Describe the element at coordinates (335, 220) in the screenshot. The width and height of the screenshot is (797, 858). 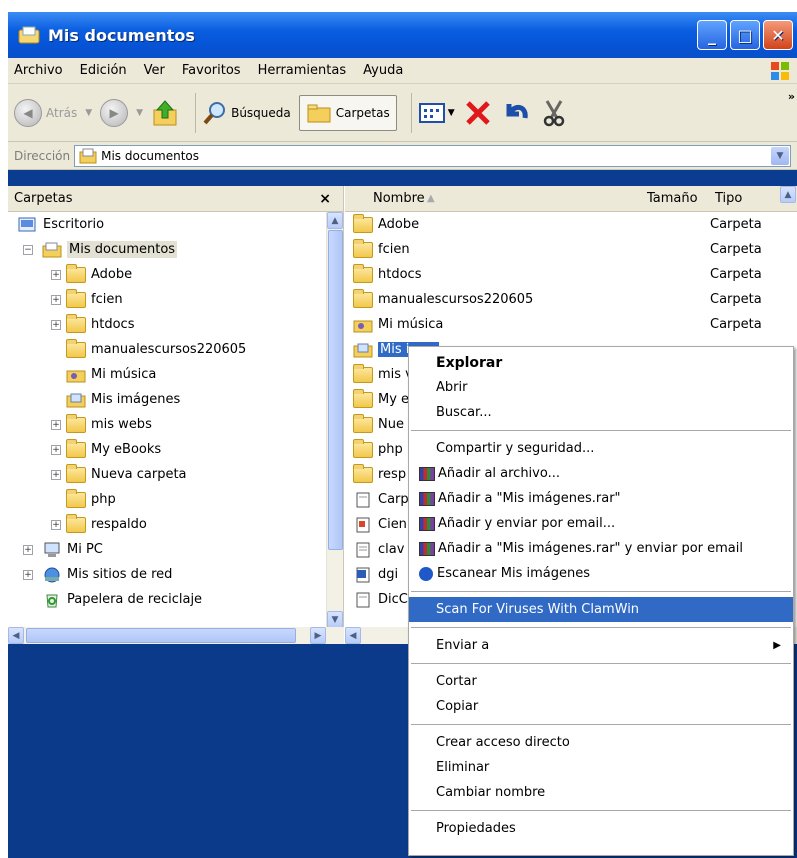
I see `scroll-up-icon: ▲` at that location.